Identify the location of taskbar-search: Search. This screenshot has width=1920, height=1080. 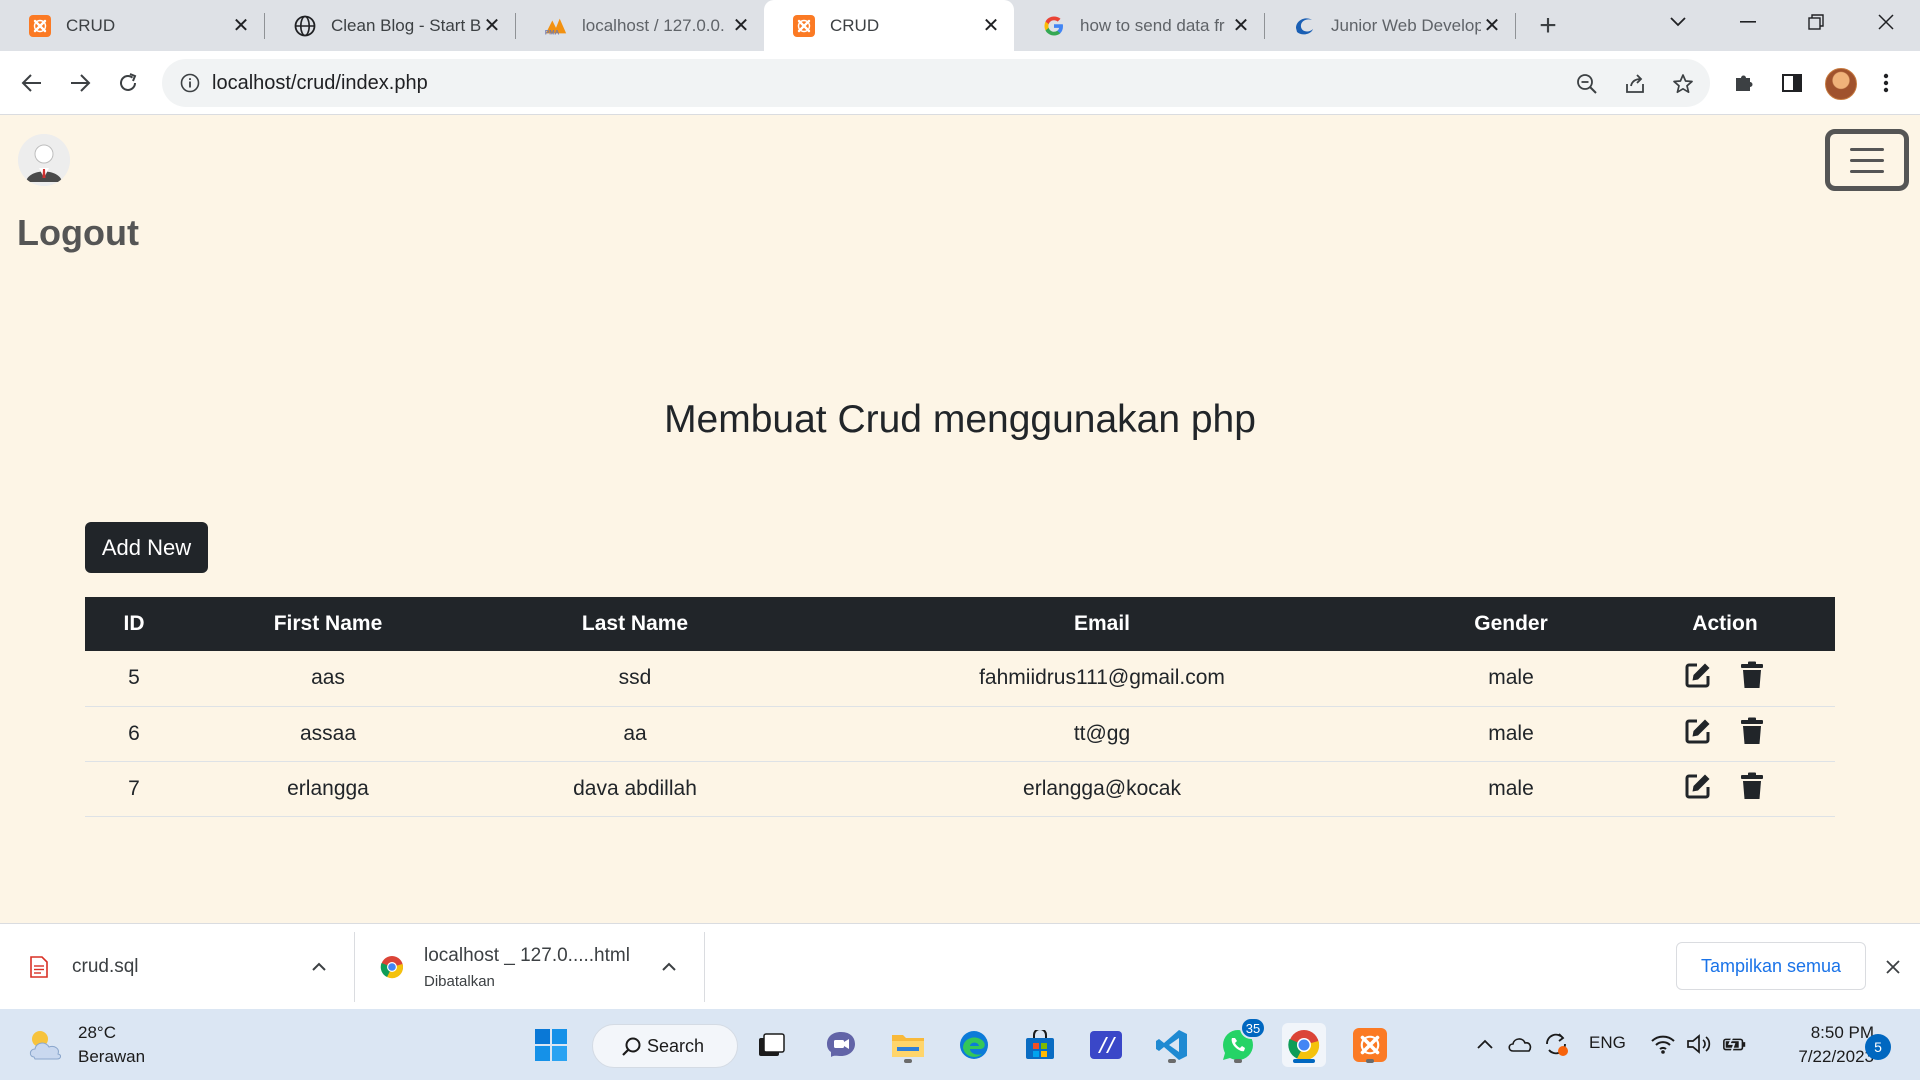
(665, 1046).